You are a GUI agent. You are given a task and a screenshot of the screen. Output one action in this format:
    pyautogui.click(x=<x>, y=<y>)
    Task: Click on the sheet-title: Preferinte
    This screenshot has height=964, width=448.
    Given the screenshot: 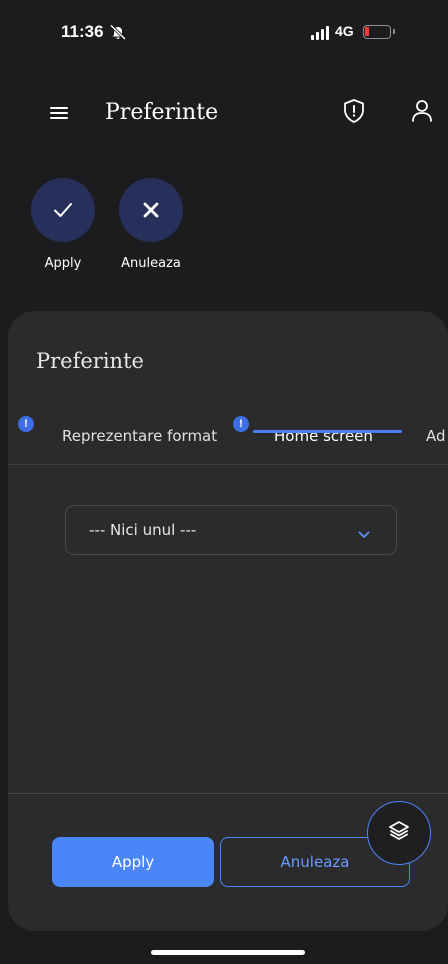 What is the action you would take?
    pyautogui.click(x=90, y=361)
    